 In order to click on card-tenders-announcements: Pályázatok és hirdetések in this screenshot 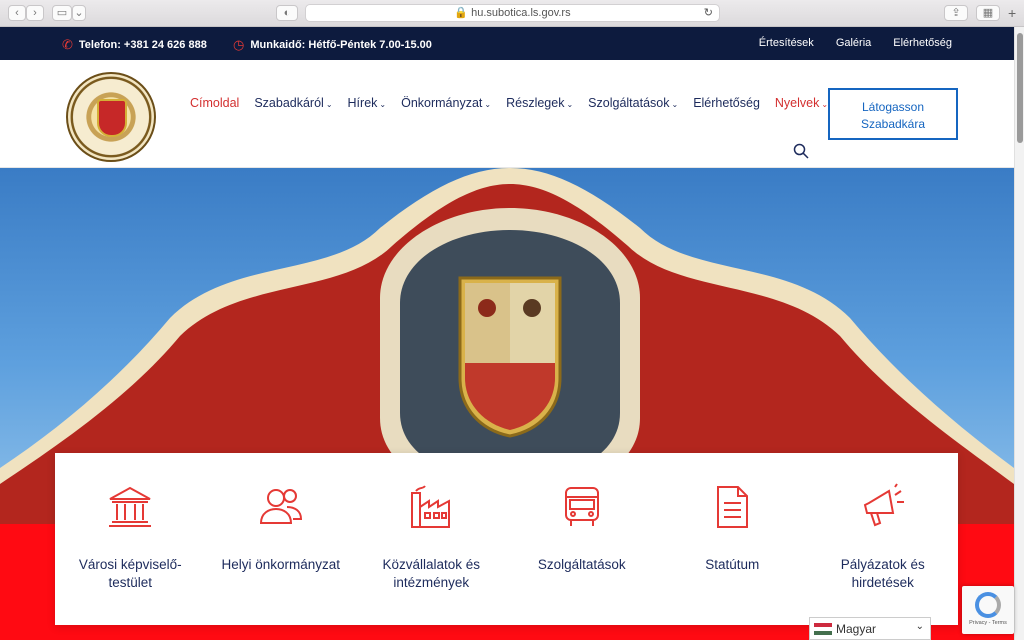, I will do `click(883, 539)`.